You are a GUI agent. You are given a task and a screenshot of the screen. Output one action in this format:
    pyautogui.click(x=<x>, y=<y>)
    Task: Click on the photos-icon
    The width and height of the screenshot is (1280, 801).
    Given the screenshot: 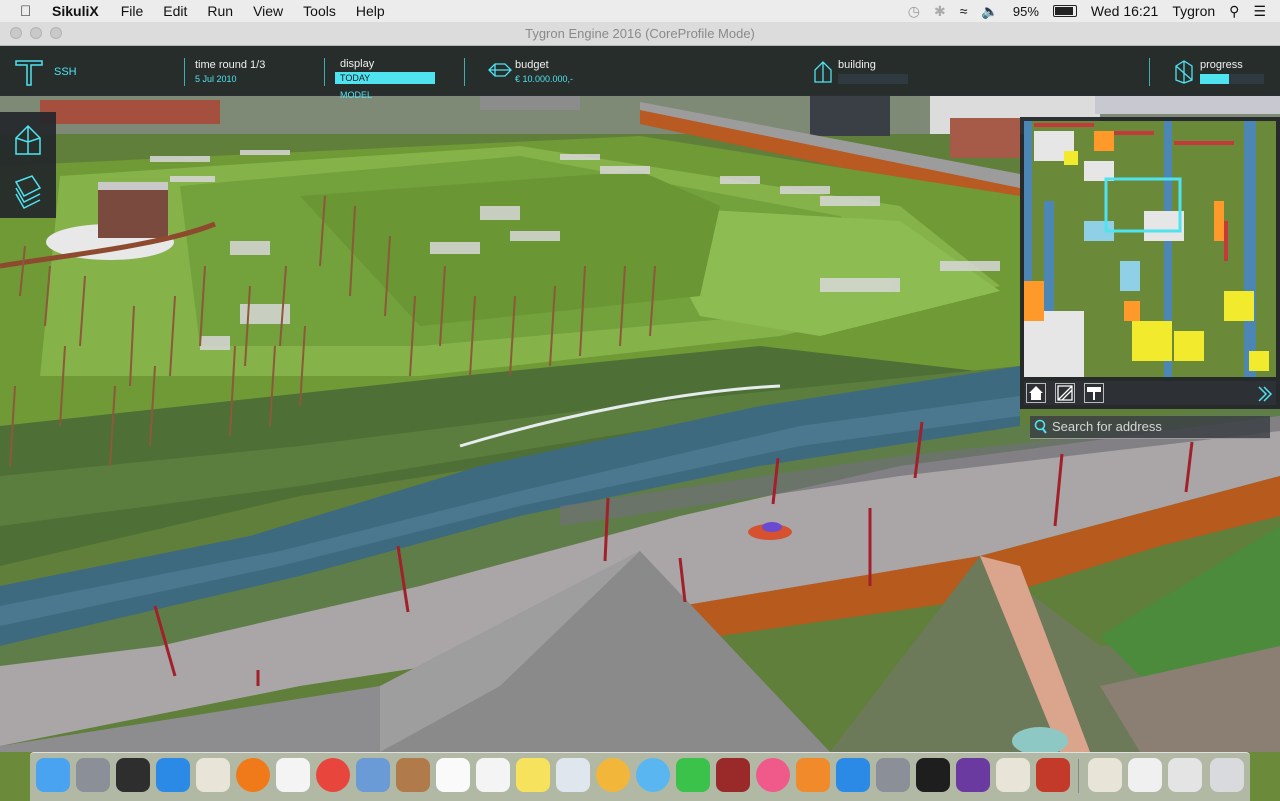 What is the action you would take?
    pyautogui.click(x=613, y=775)
    